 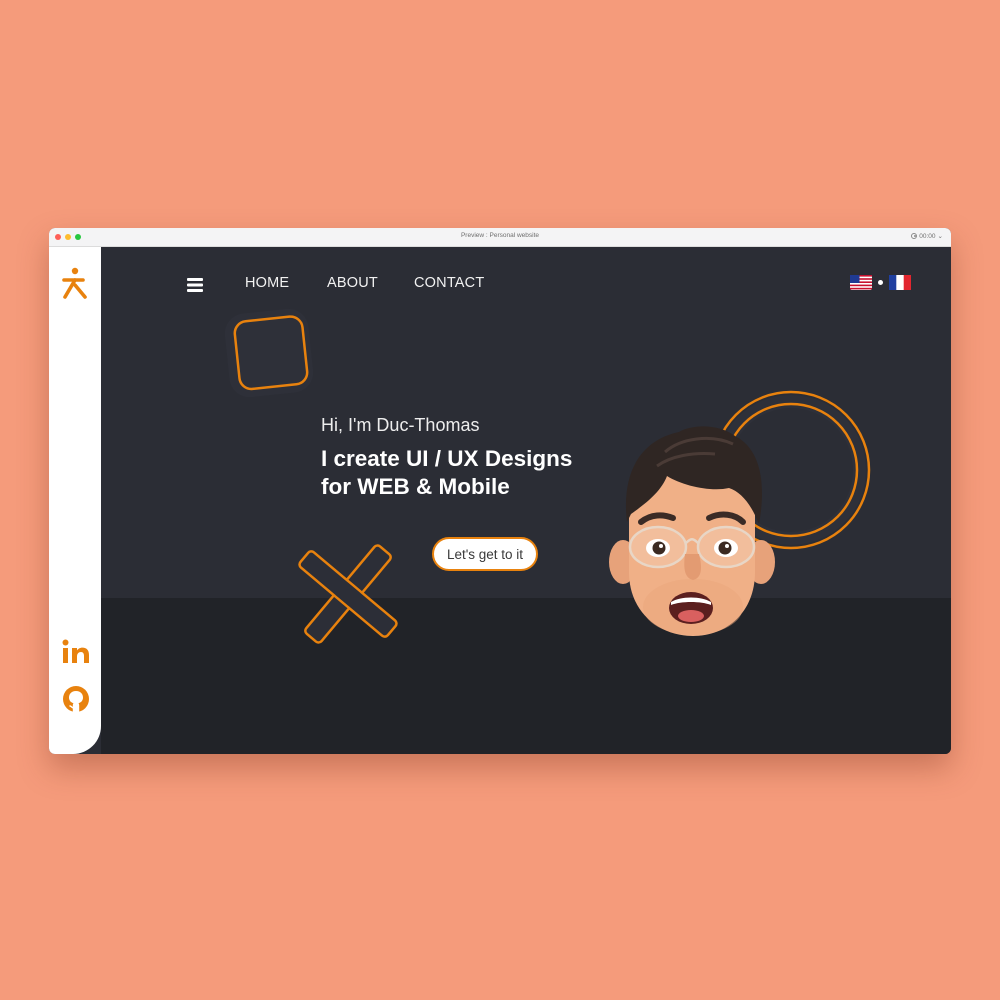 I want to click on timer-value: 00:00, so click(x=927, y=236).